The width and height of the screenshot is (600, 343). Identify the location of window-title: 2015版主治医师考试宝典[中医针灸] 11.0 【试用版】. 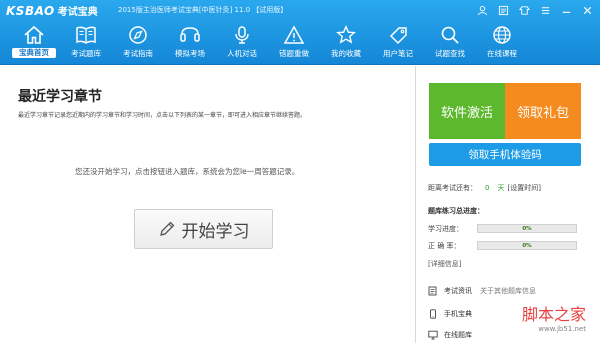
(203, 10).